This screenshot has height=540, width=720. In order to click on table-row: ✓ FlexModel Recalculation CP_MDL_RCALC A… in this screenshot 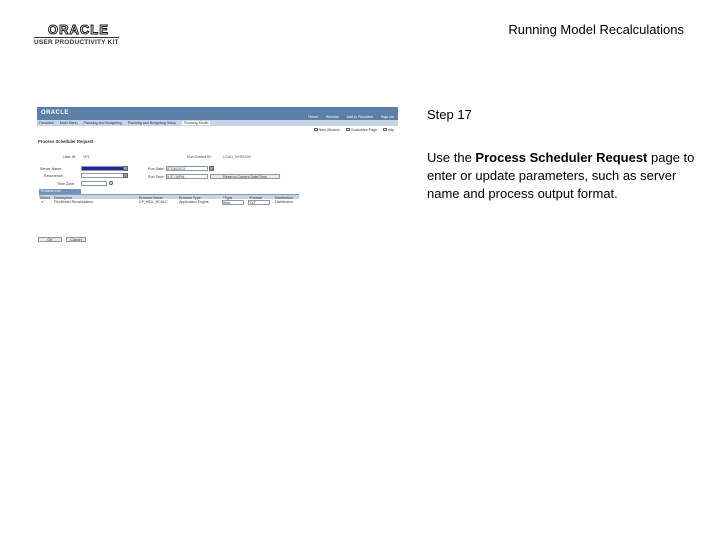, I will do `click(169, 202)`.